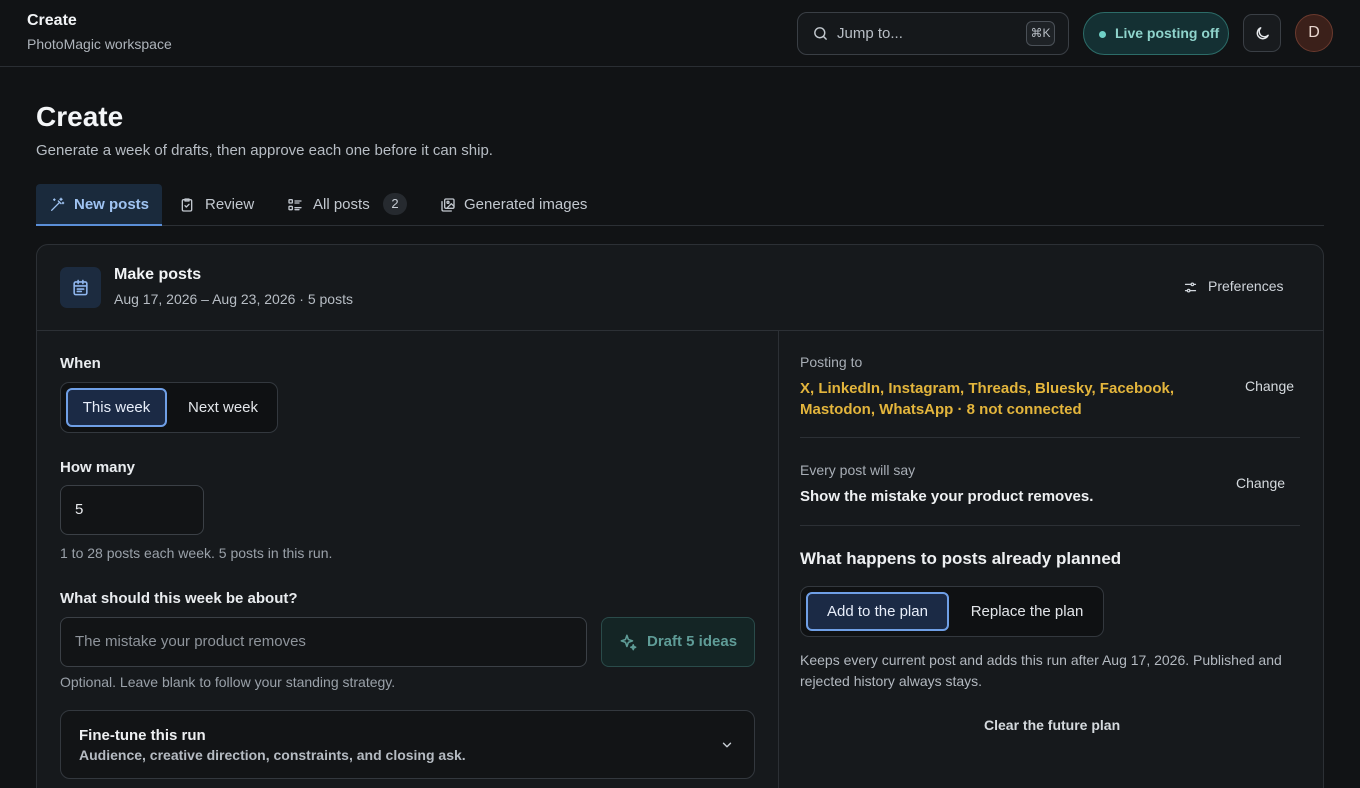  What do you see at coordinates (99, 44) in the screenshot?
I see `workspace-name: PhotoMagic workspace` at bounding box center [99, 44].